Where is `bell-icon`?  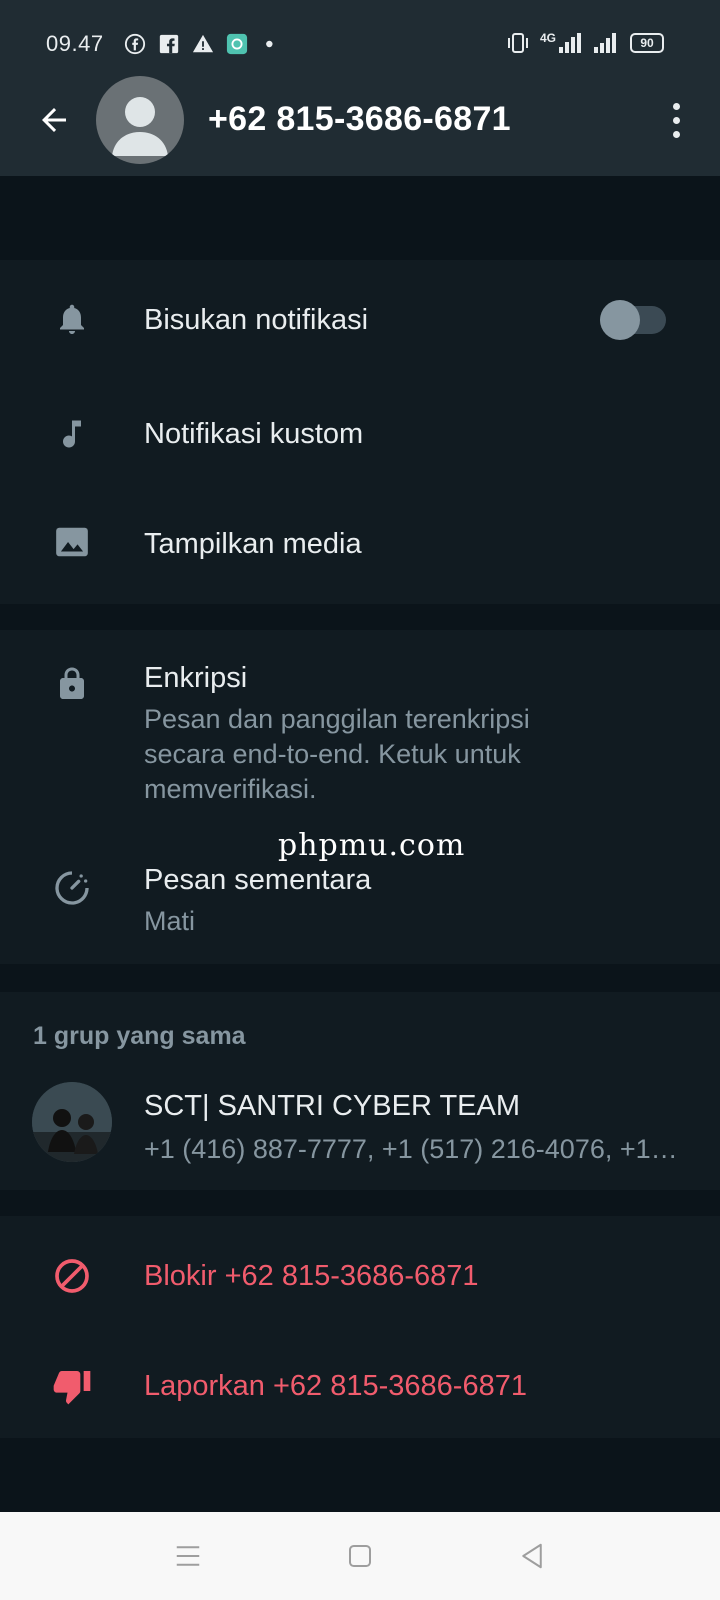 bell-icon is located at coordinates (72, 319).